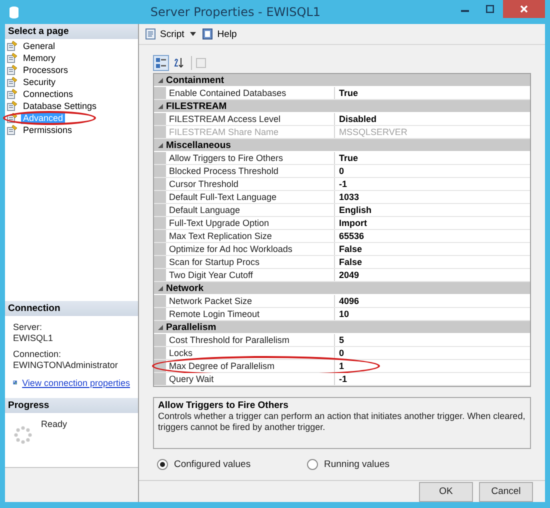 The image size is (550, 508). Describe the element at coordinates (432, 366) in the screenshot. I see `property-value: 1` at that location.